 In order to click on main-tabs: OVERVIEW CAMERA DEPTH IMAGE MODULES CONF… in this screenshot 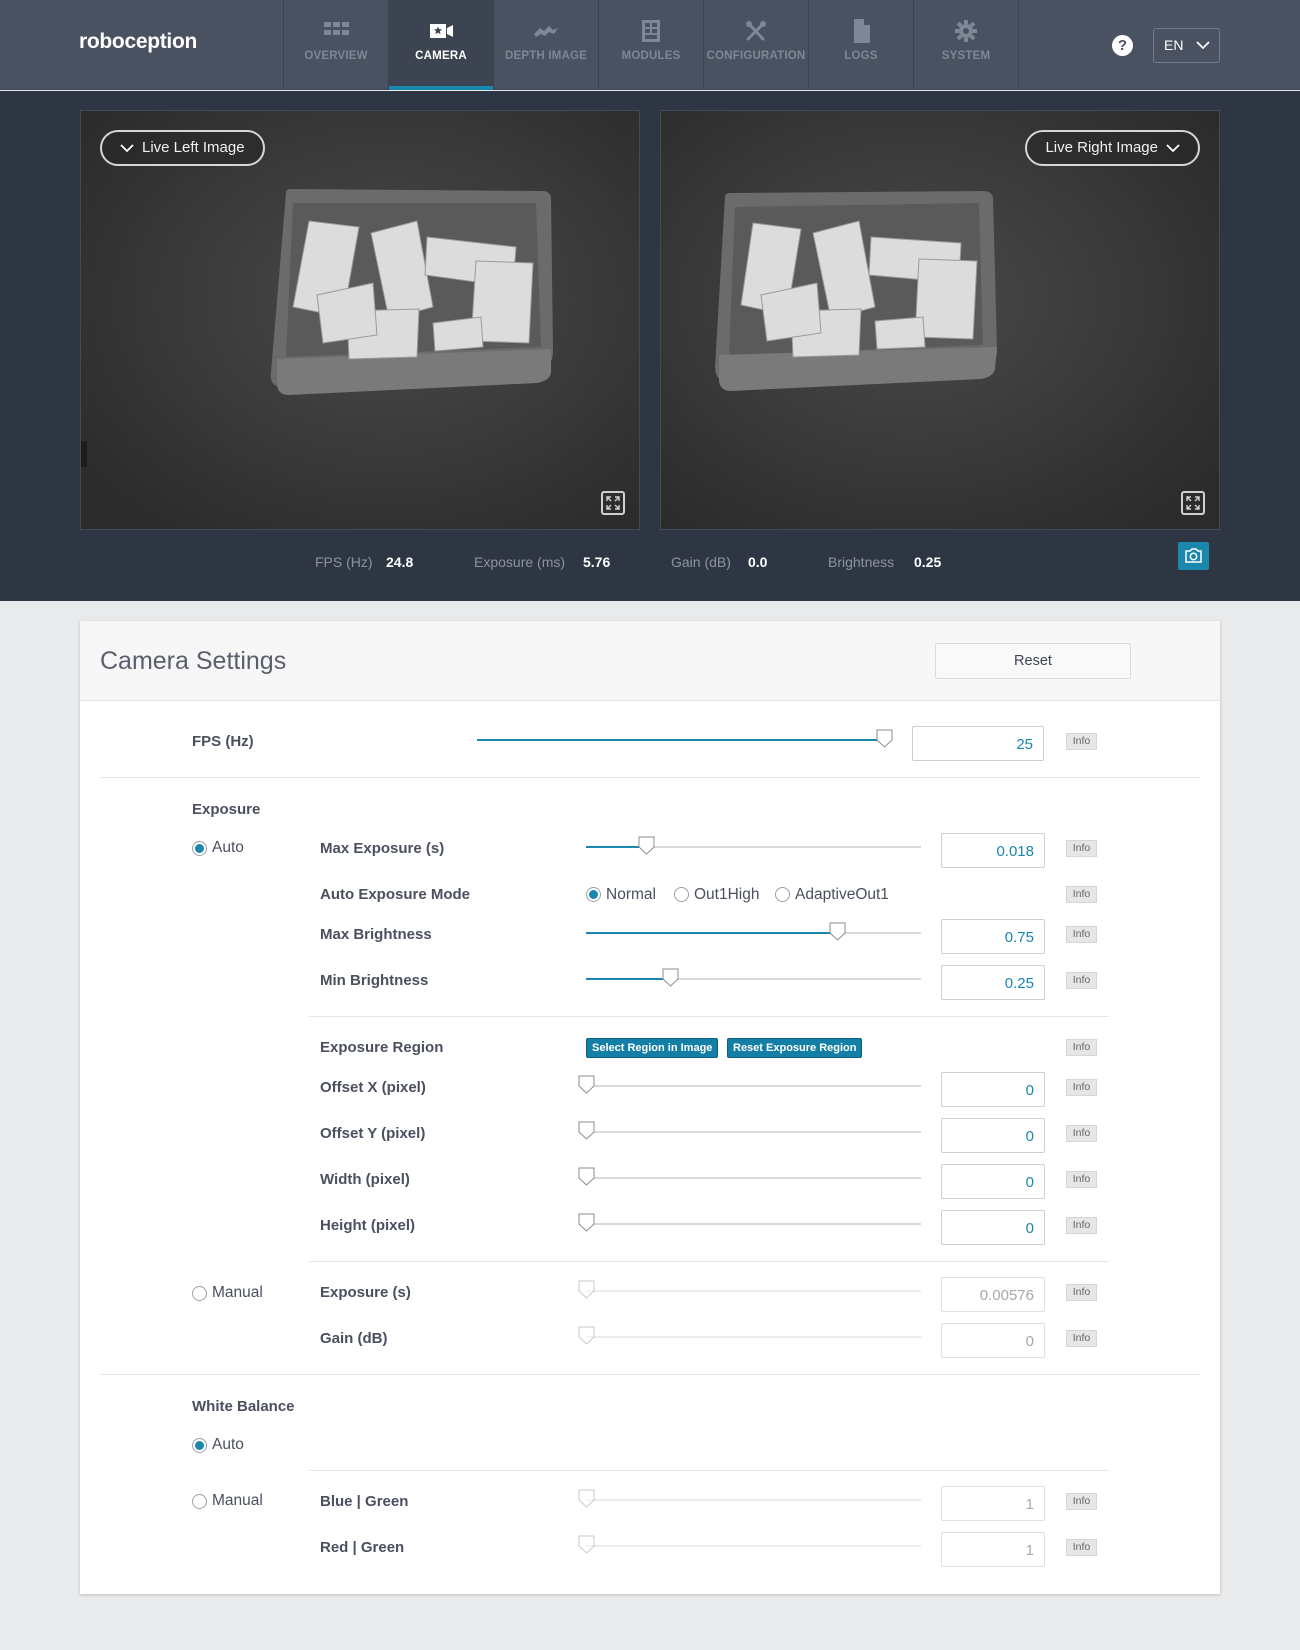, I will do `click(651, 45)`.